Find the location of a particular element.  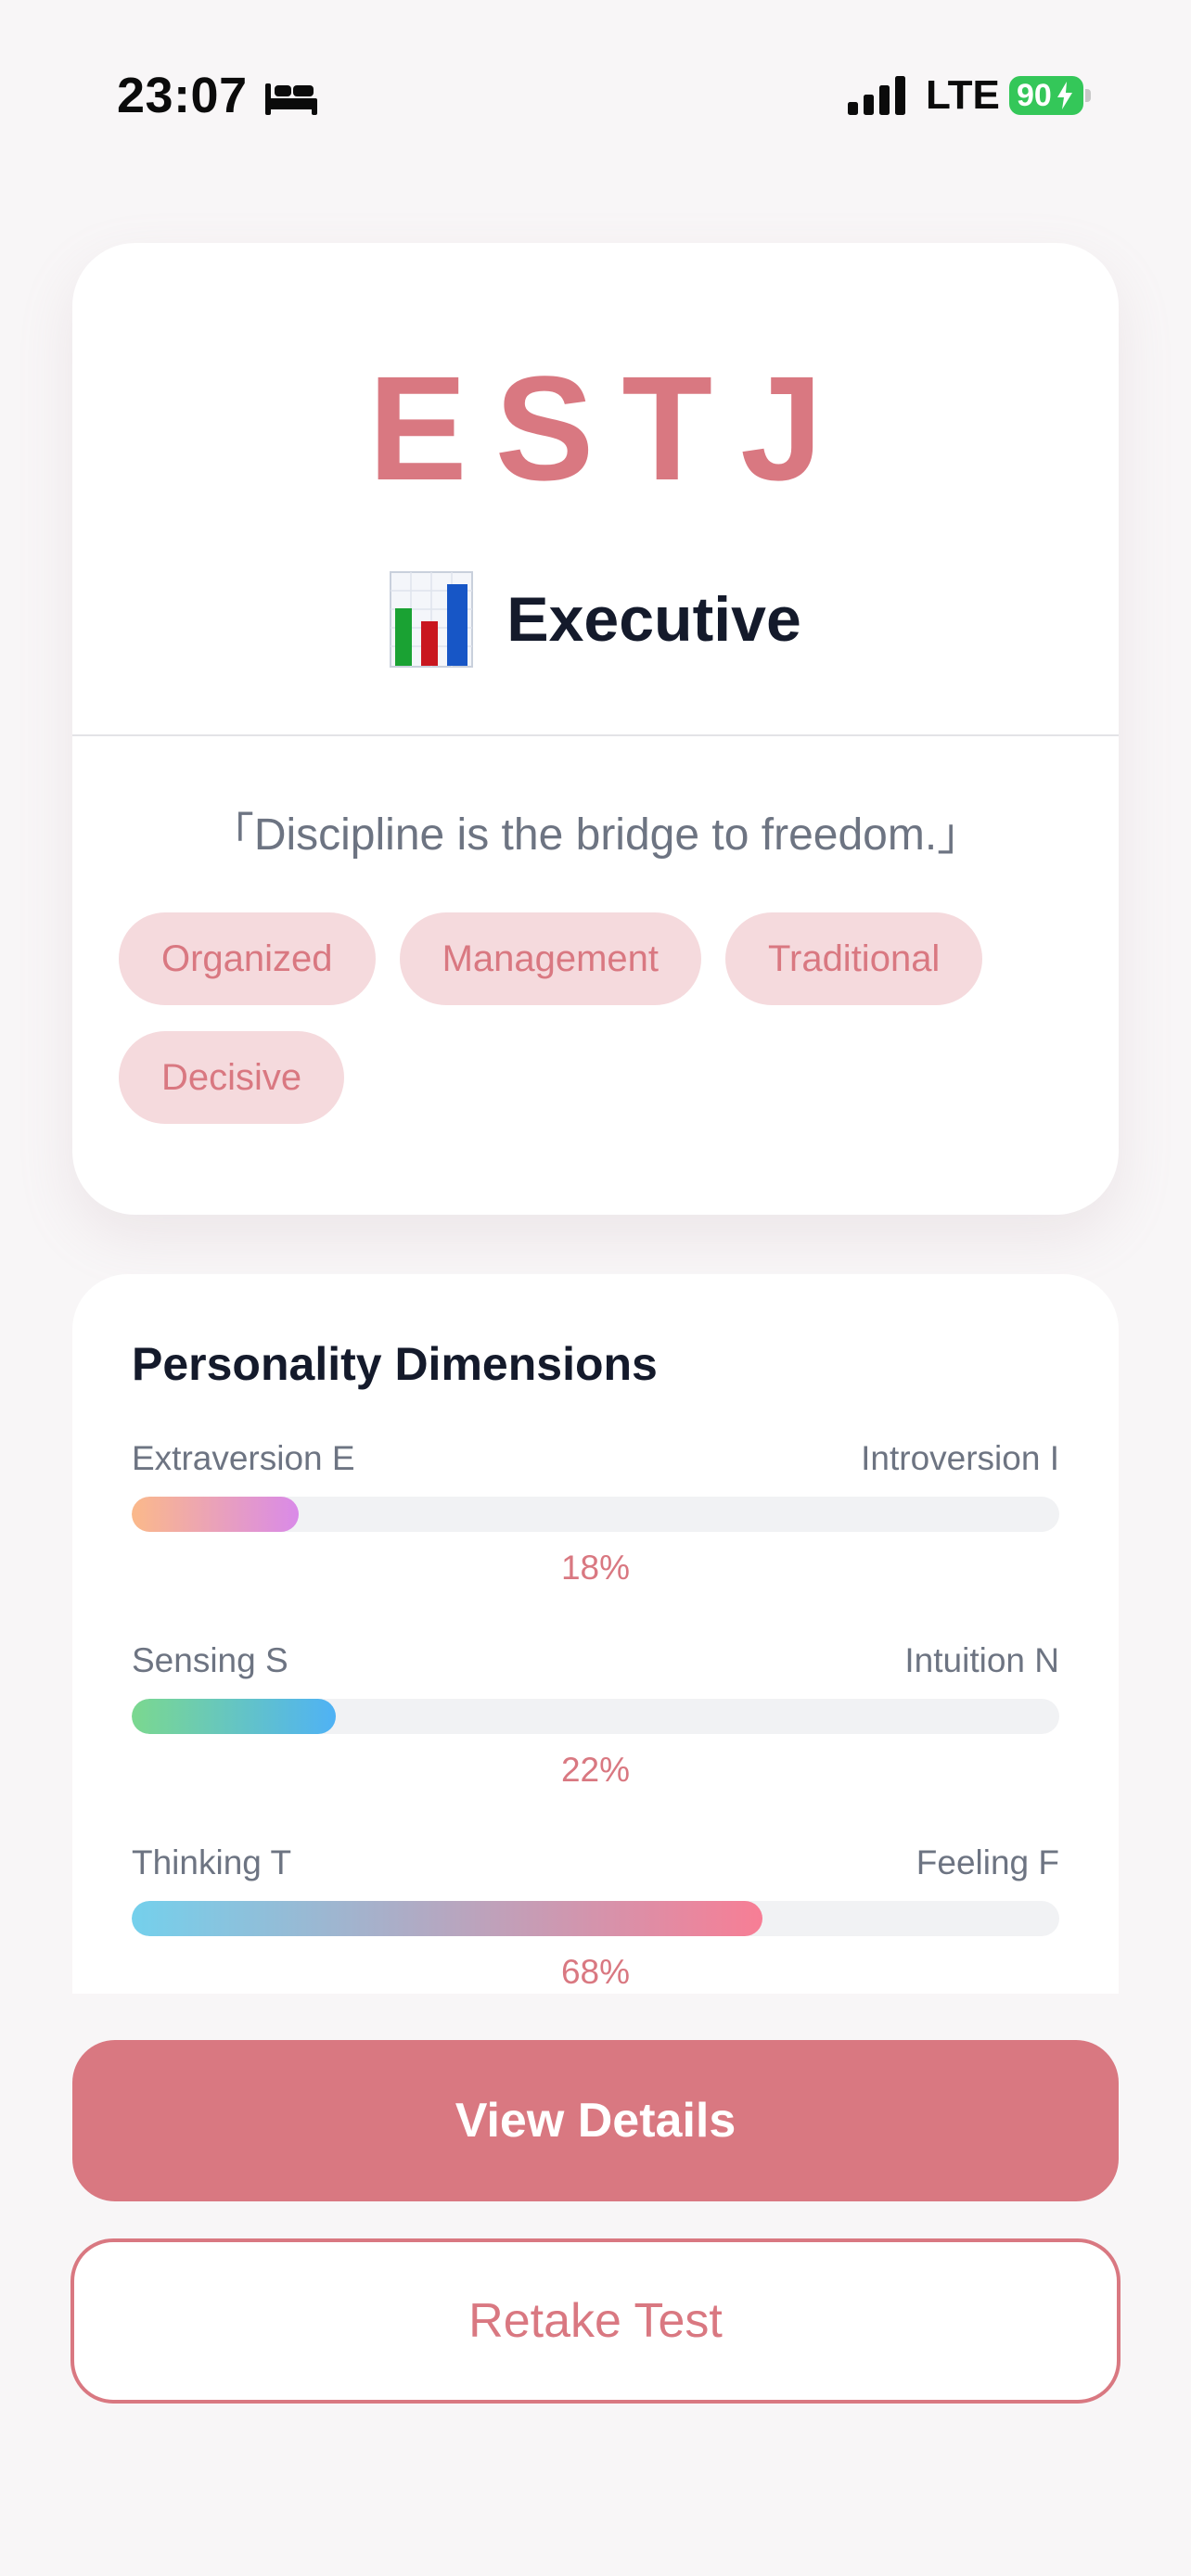

battery-indicator: 90 is located at coordinates (1046, 95).